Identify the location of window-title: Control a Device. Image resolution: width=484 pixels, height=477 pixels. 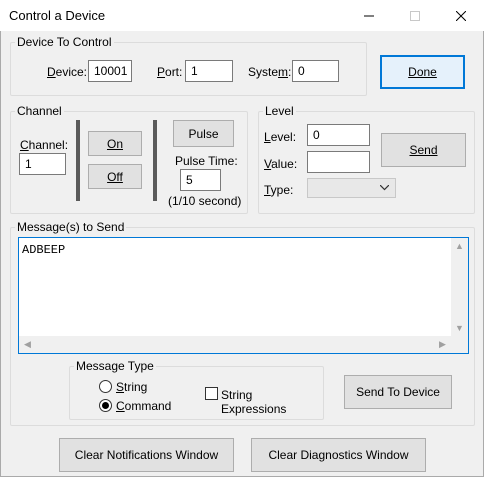
(57, 15).